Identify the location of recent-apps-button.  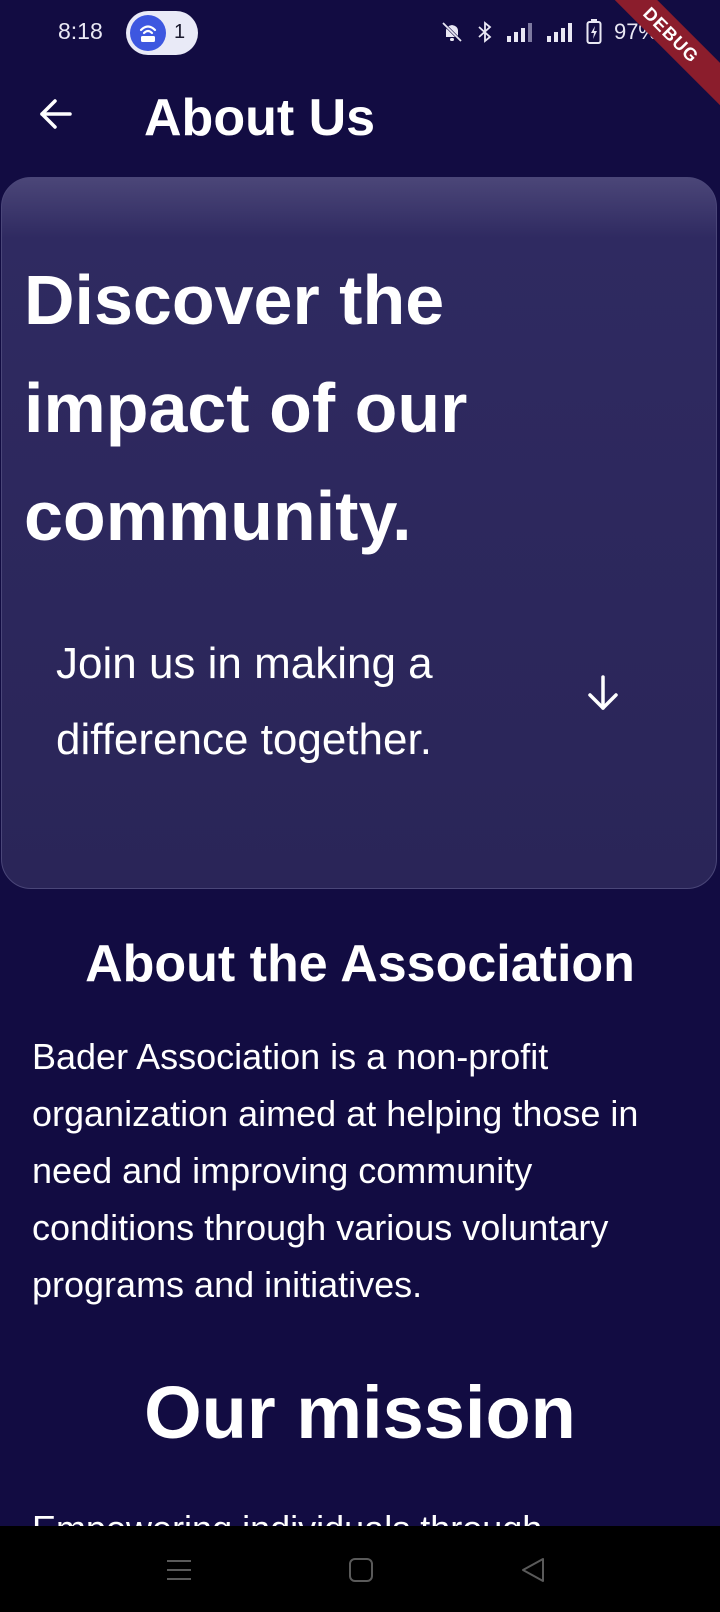
(179, 1570).